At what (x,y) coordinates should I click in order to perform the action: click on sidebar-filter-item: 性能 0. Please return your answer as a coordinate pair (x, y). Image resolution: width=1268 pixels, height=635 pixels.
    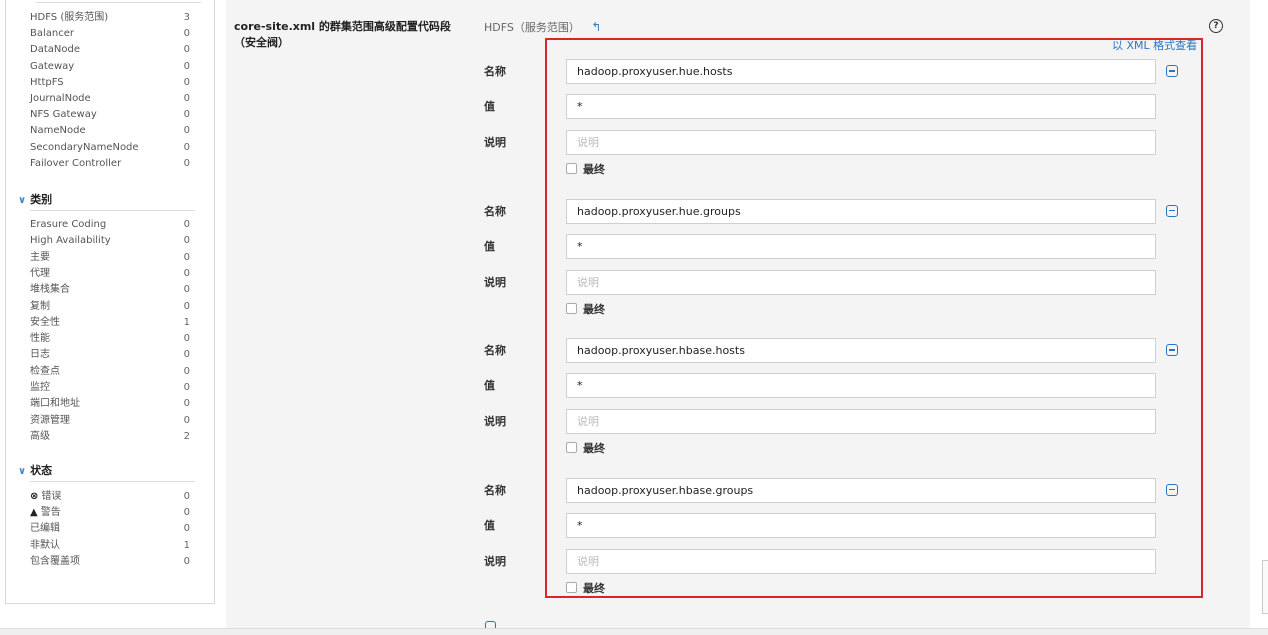
    Looking at the image, I should click on (110, 339).